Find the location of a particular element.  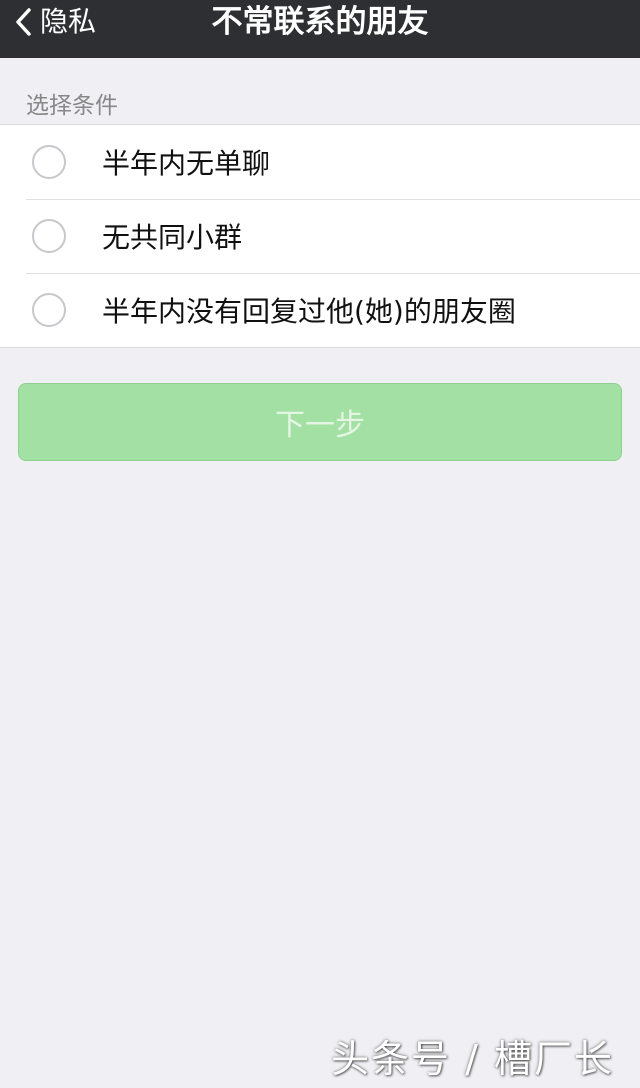

back-button: 隐私 is located at coordinates (55, 22).